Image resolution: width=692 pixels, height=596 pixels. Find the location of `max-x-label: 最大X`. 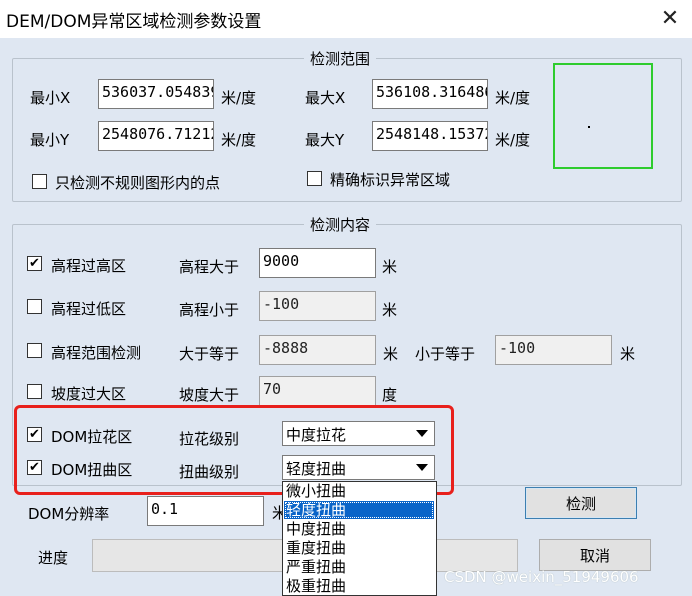

max-x-label: 最大X is located at coordinates (325, 98).